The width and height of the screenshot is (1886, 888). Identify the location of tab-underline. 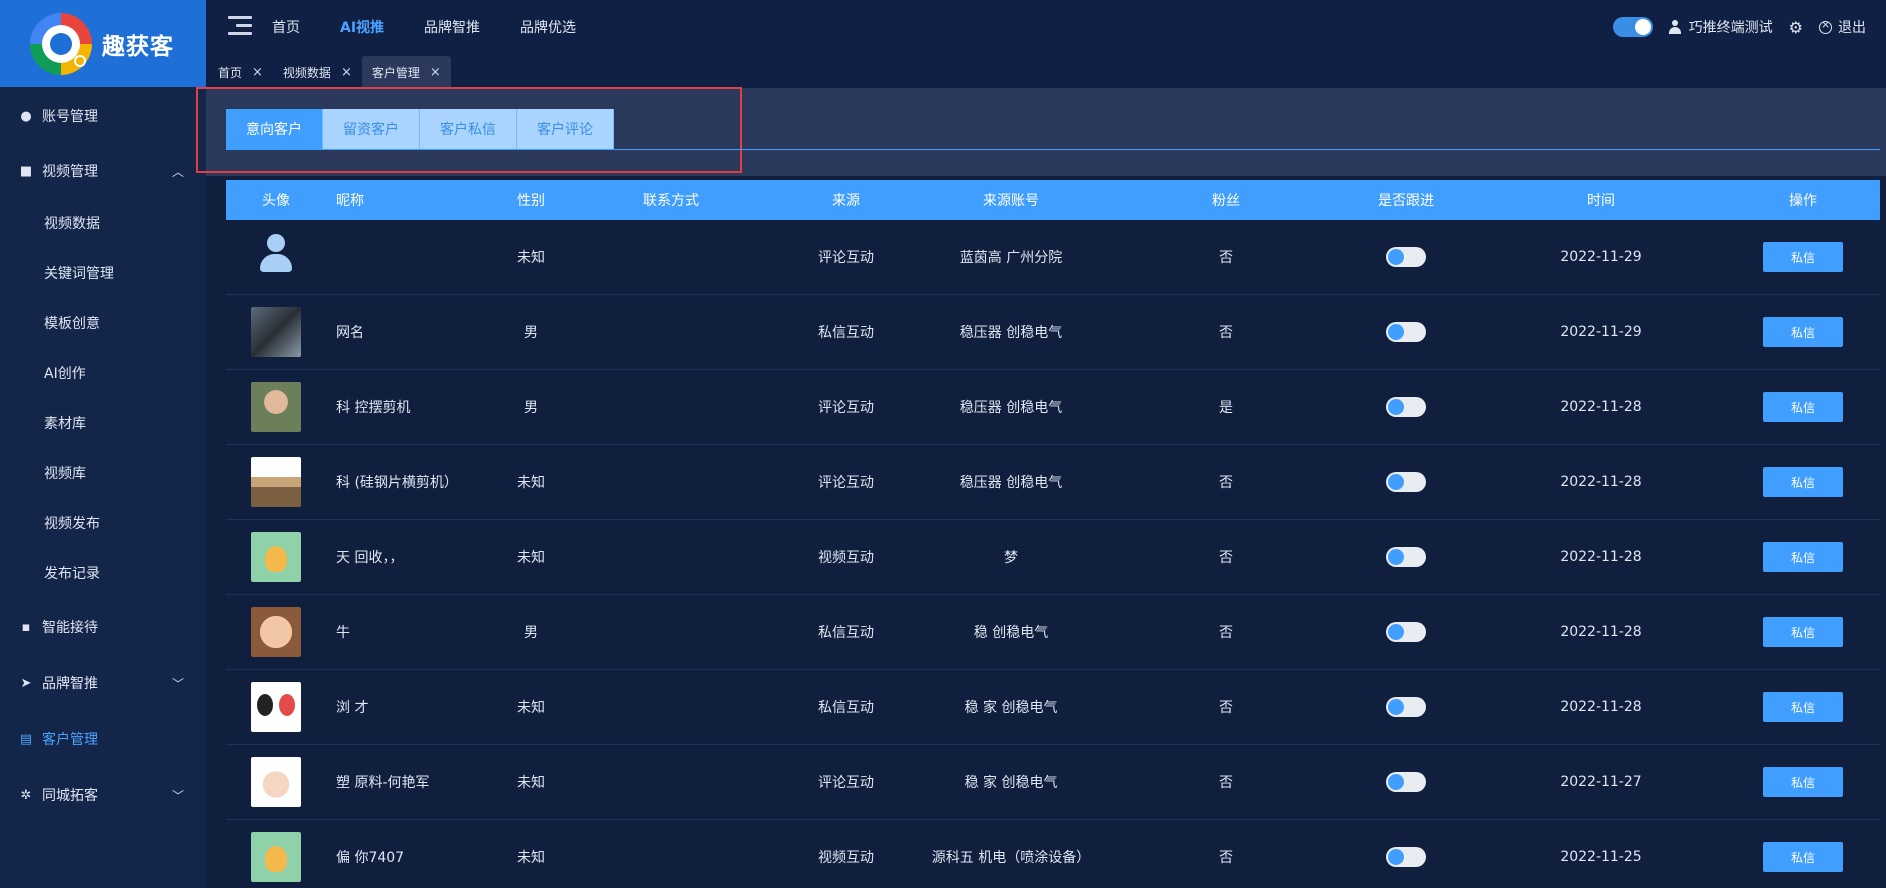
(1053, 149).